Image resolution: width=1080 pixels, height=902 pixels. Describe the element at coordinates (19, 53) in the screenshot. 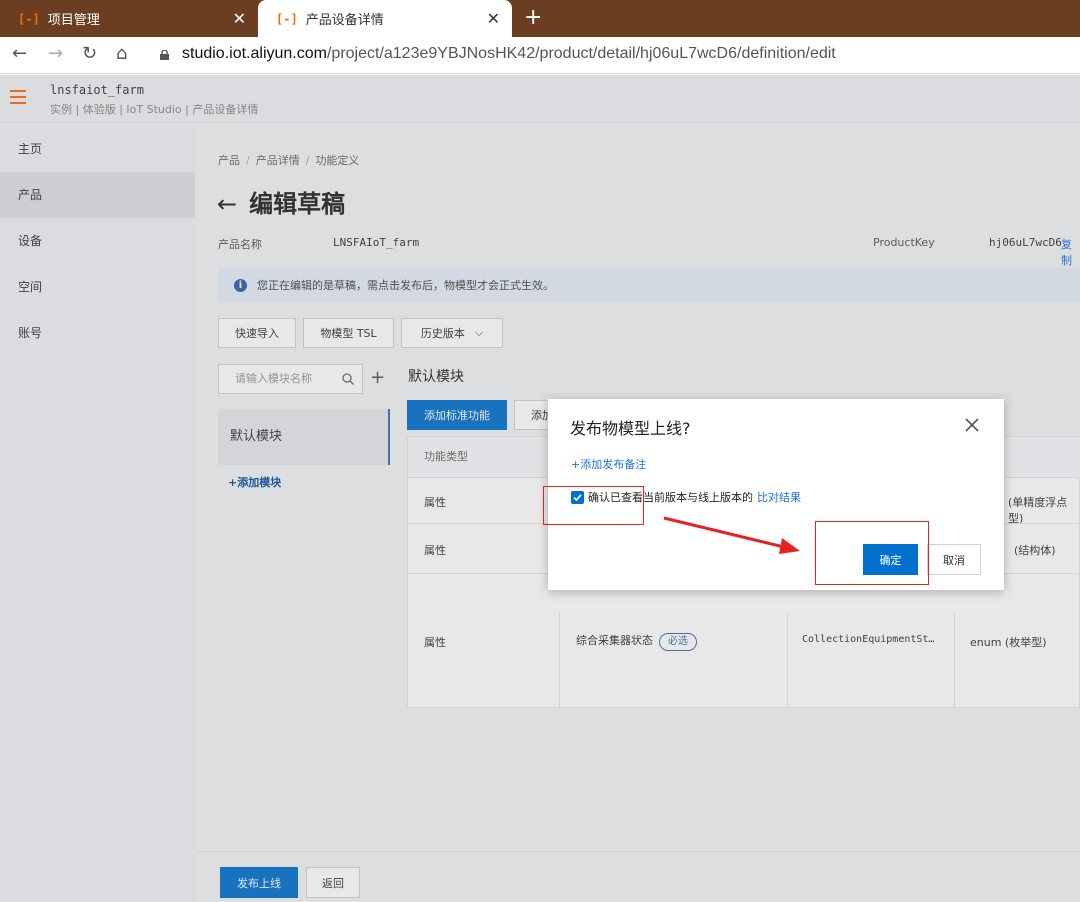

I see `back-arrow-icon: ←` at that location.